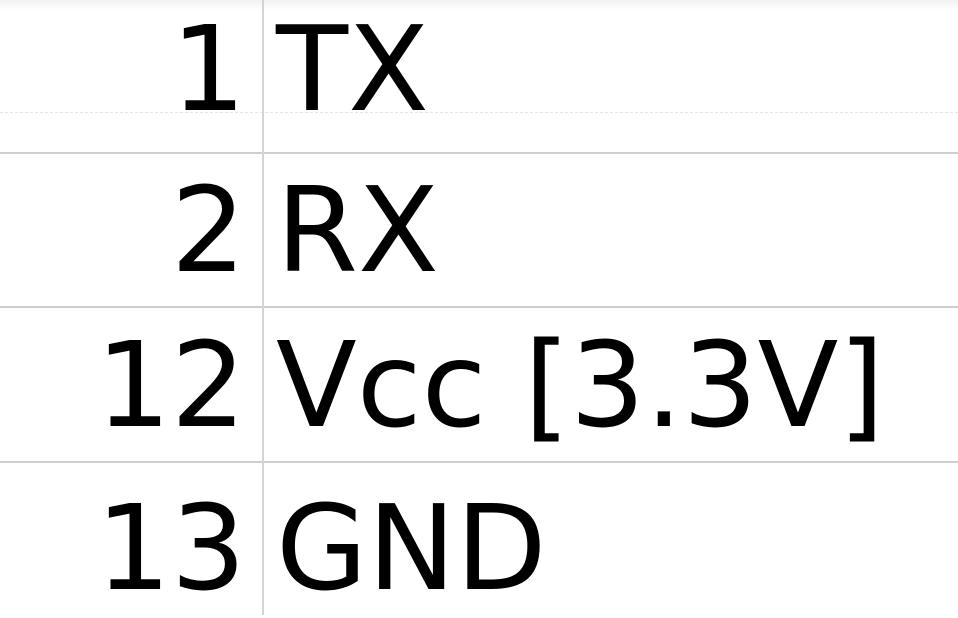 This screenshot has width=958, height=618. Describe the element at coordinates (352, 76) in the screenshot. I see `signal-name-cell: TX` at that location.